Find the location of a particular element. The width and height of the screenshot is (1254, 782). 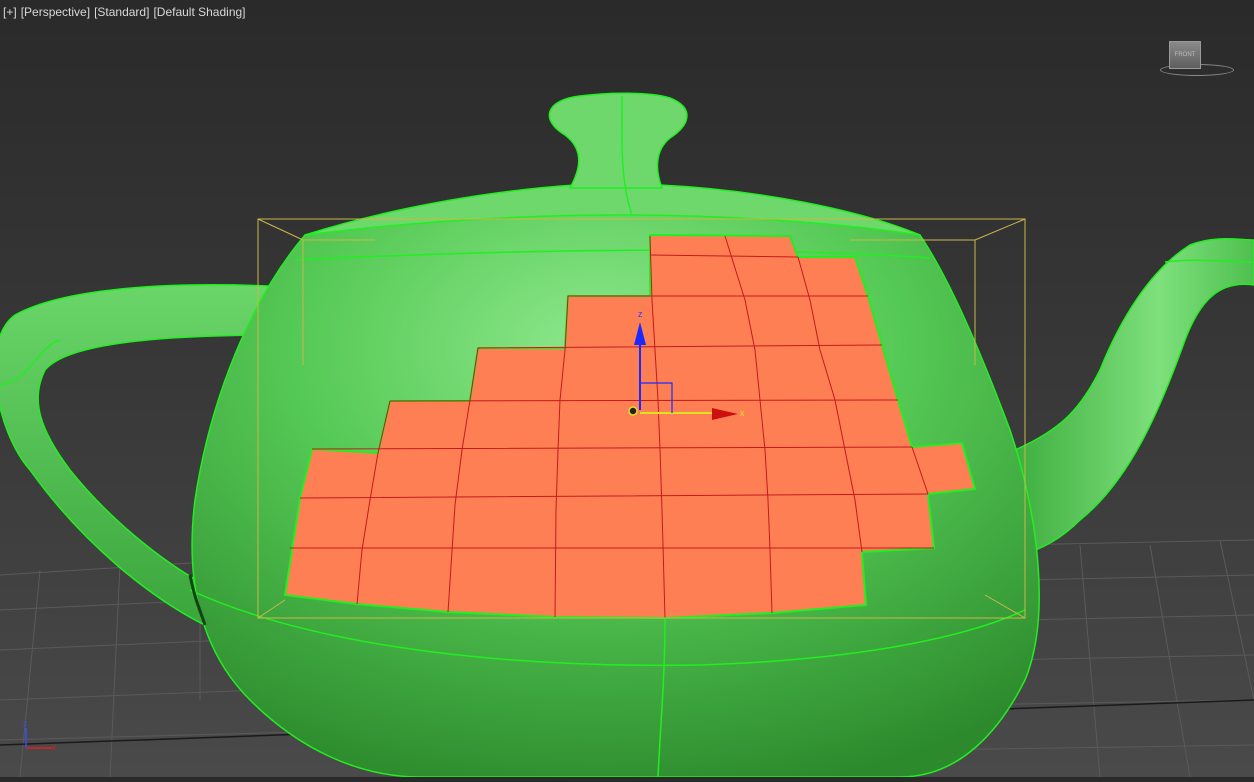

viewcube: FRONT is located at coordinates (1196, 59).